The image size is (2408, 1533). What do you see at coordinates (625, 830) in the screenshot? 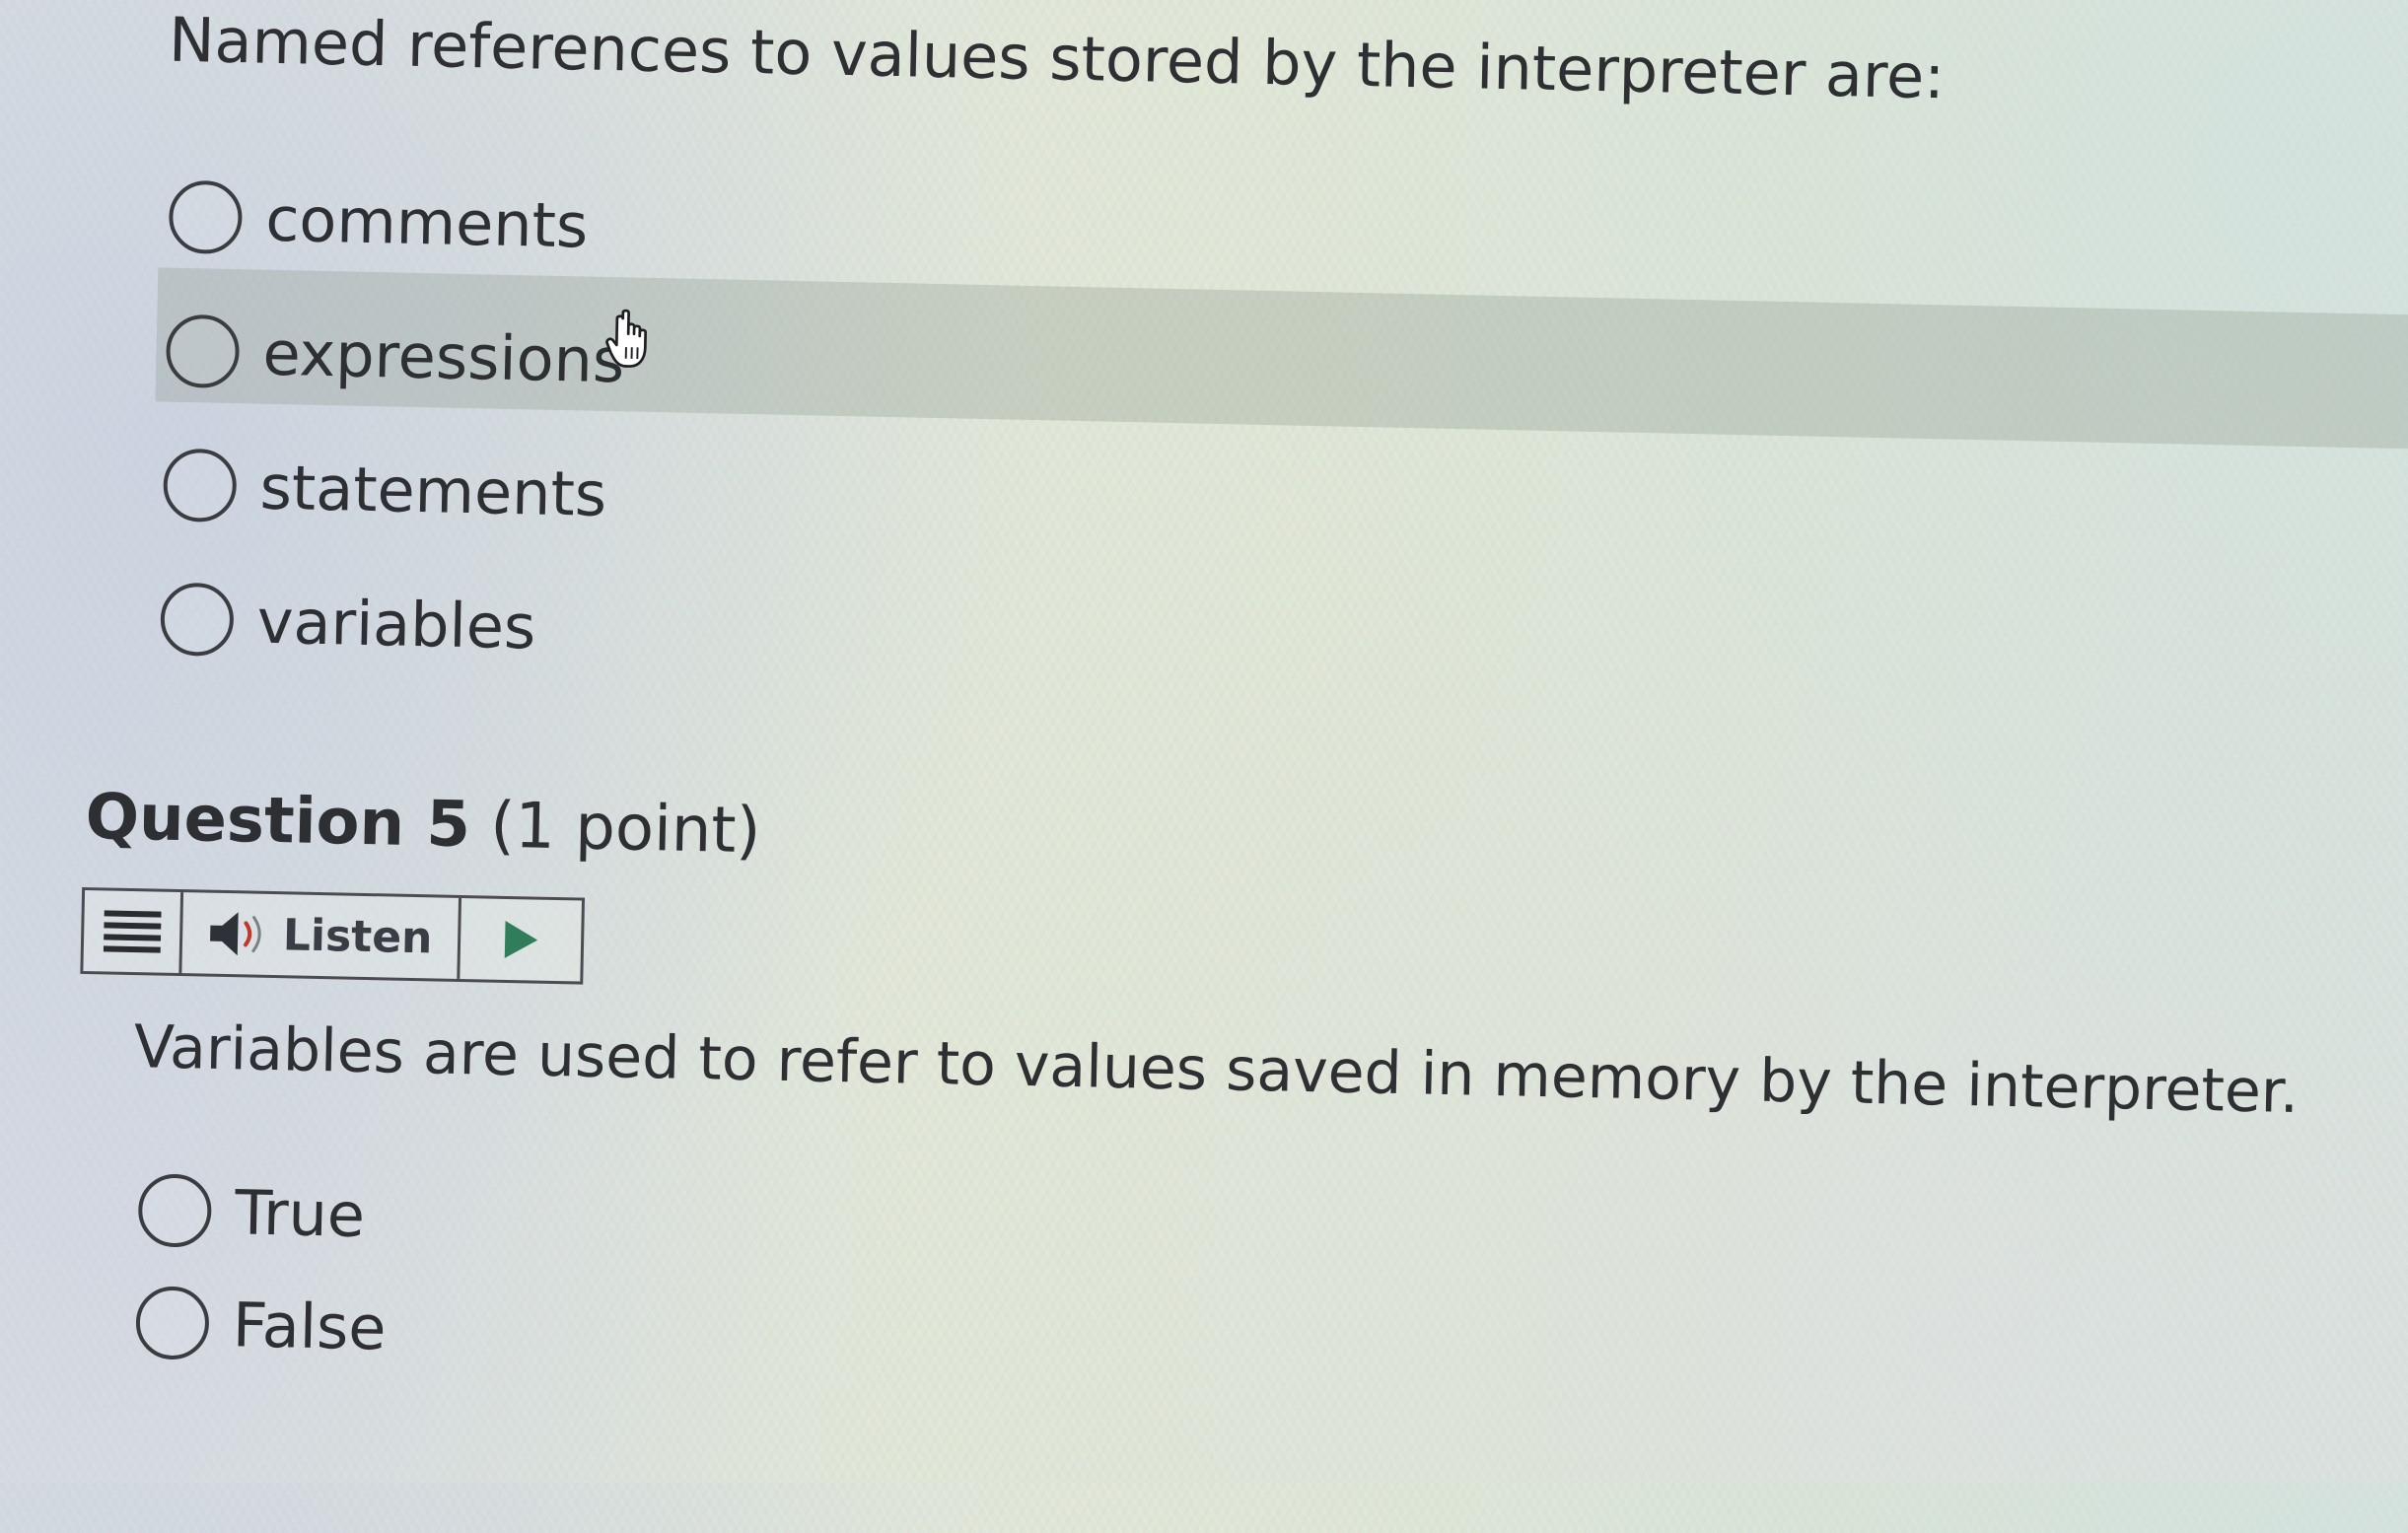
I see `question-points: (1 point)` at bounding box center [625, 830].